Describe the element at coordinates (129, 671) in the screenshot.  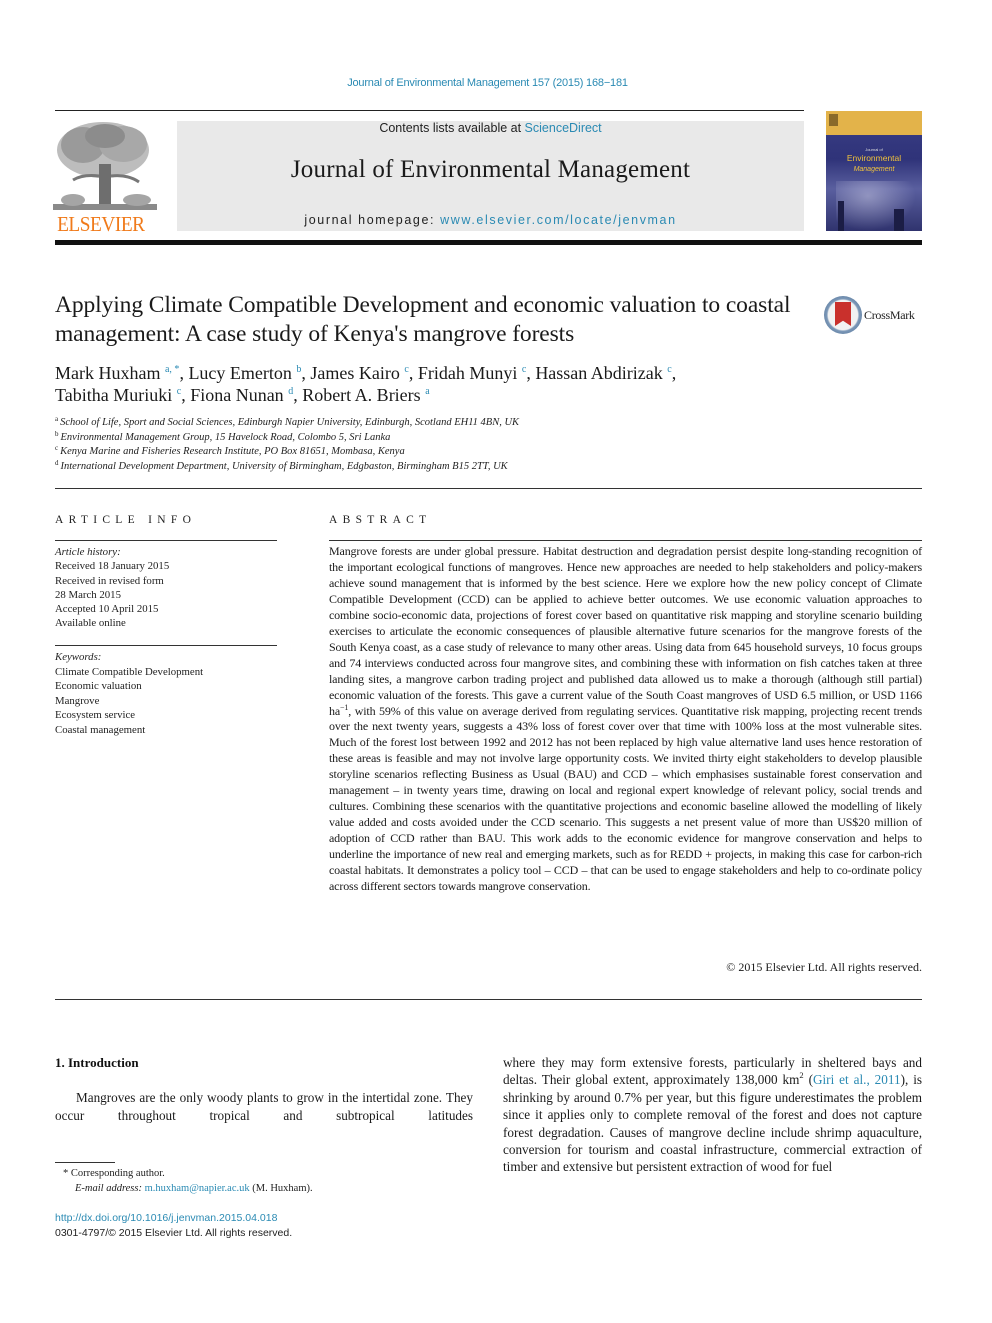
I see `keyword: Climate Compatible Development` at that location.